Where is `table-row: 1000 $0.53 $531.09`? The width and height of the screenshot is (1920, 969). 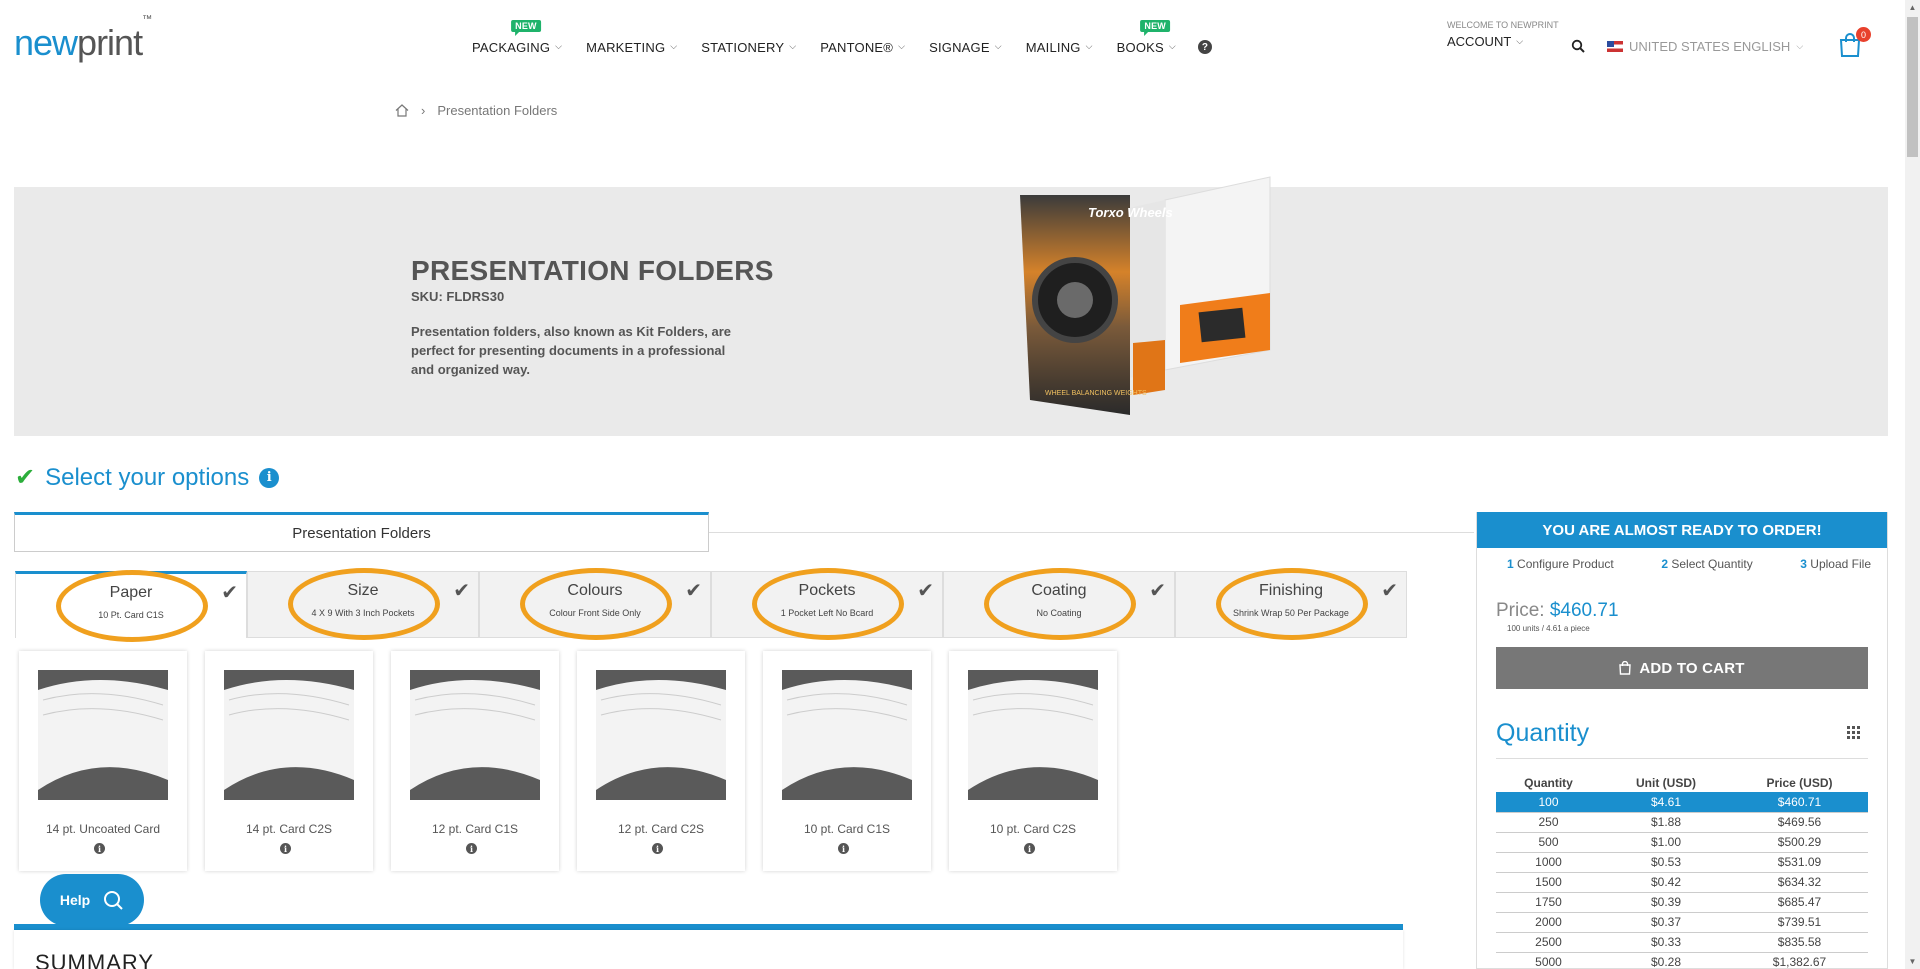 table-row: 1000 $0.53 $531.09 is located at coordinates (1682, 862).